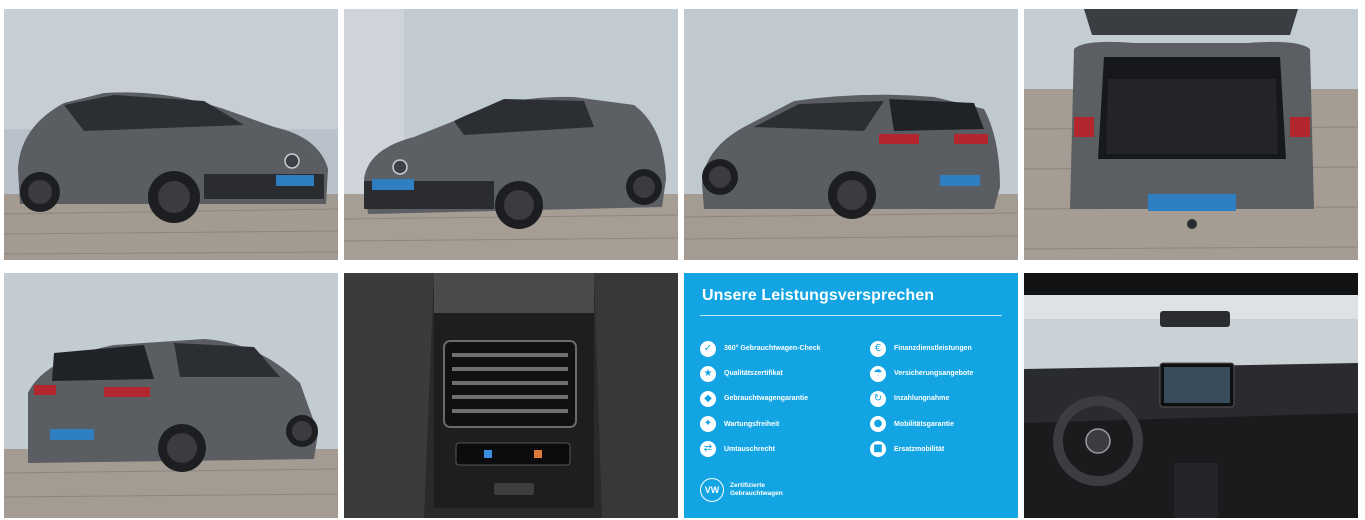 The image size is (1365, 520). Describe the element at coordinates (752, 424) in the screenshot. I see `promo-item-label: Wartungsfreiheit` at that location.